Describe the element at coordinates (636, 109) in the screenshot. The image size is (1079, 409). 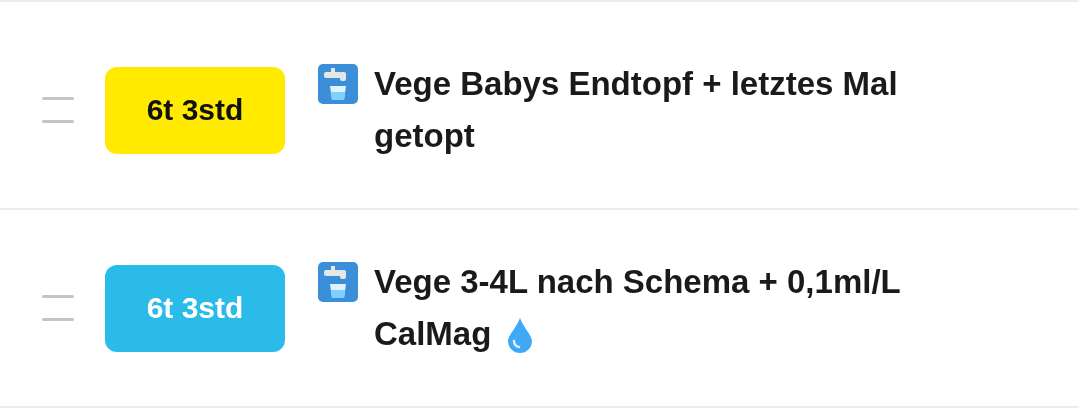
I see `task-title: Vege Babys Endtopf + letztes Mal getopt` at that location.